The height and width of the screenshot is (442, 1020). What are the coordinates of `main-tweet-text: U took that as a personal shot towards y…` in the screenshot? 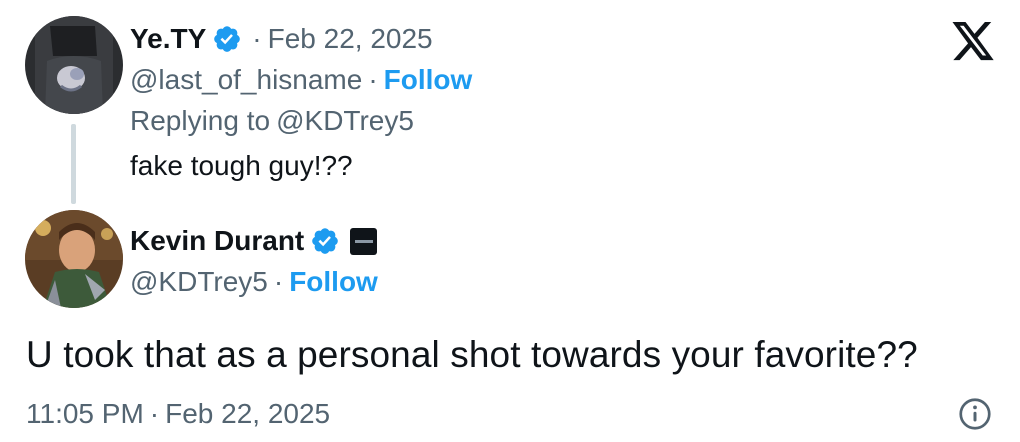 It's located at (472, 354).